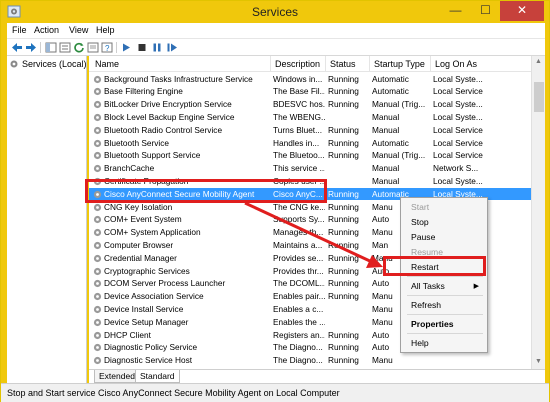 The image size is (550, 402). What do you see at coordinates (144, 308) in the screenshot?
I see `cell-name: Device Install Service` at bounding box center [144, 308].